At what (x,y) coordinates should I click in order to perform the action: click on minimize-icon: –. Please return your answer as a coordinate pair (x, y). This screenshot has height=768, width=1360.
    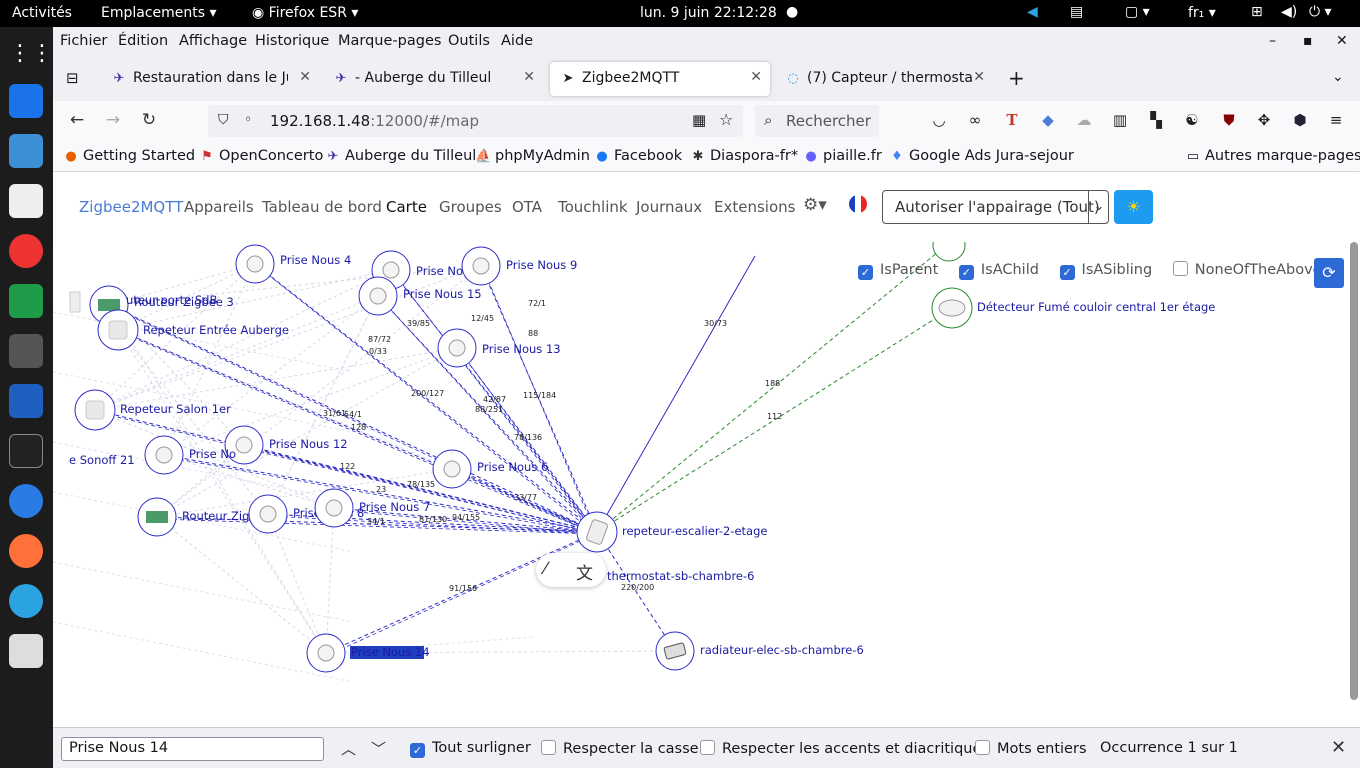
    Looking at the image, I should click on (1272, 41).